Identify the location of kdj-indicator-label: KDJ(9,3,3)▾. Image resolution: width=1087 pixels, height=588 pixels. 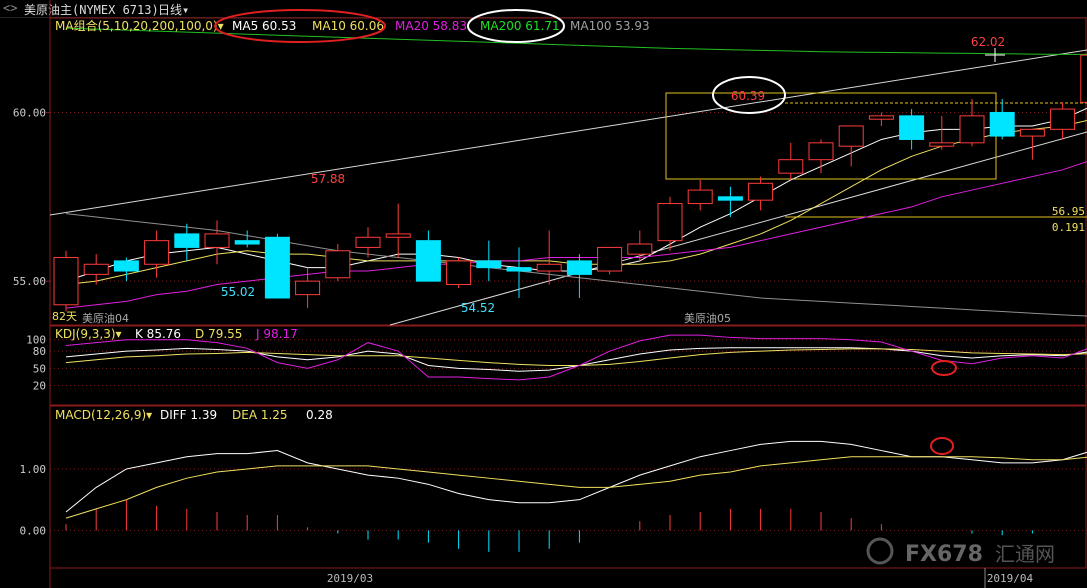
(88, 334).